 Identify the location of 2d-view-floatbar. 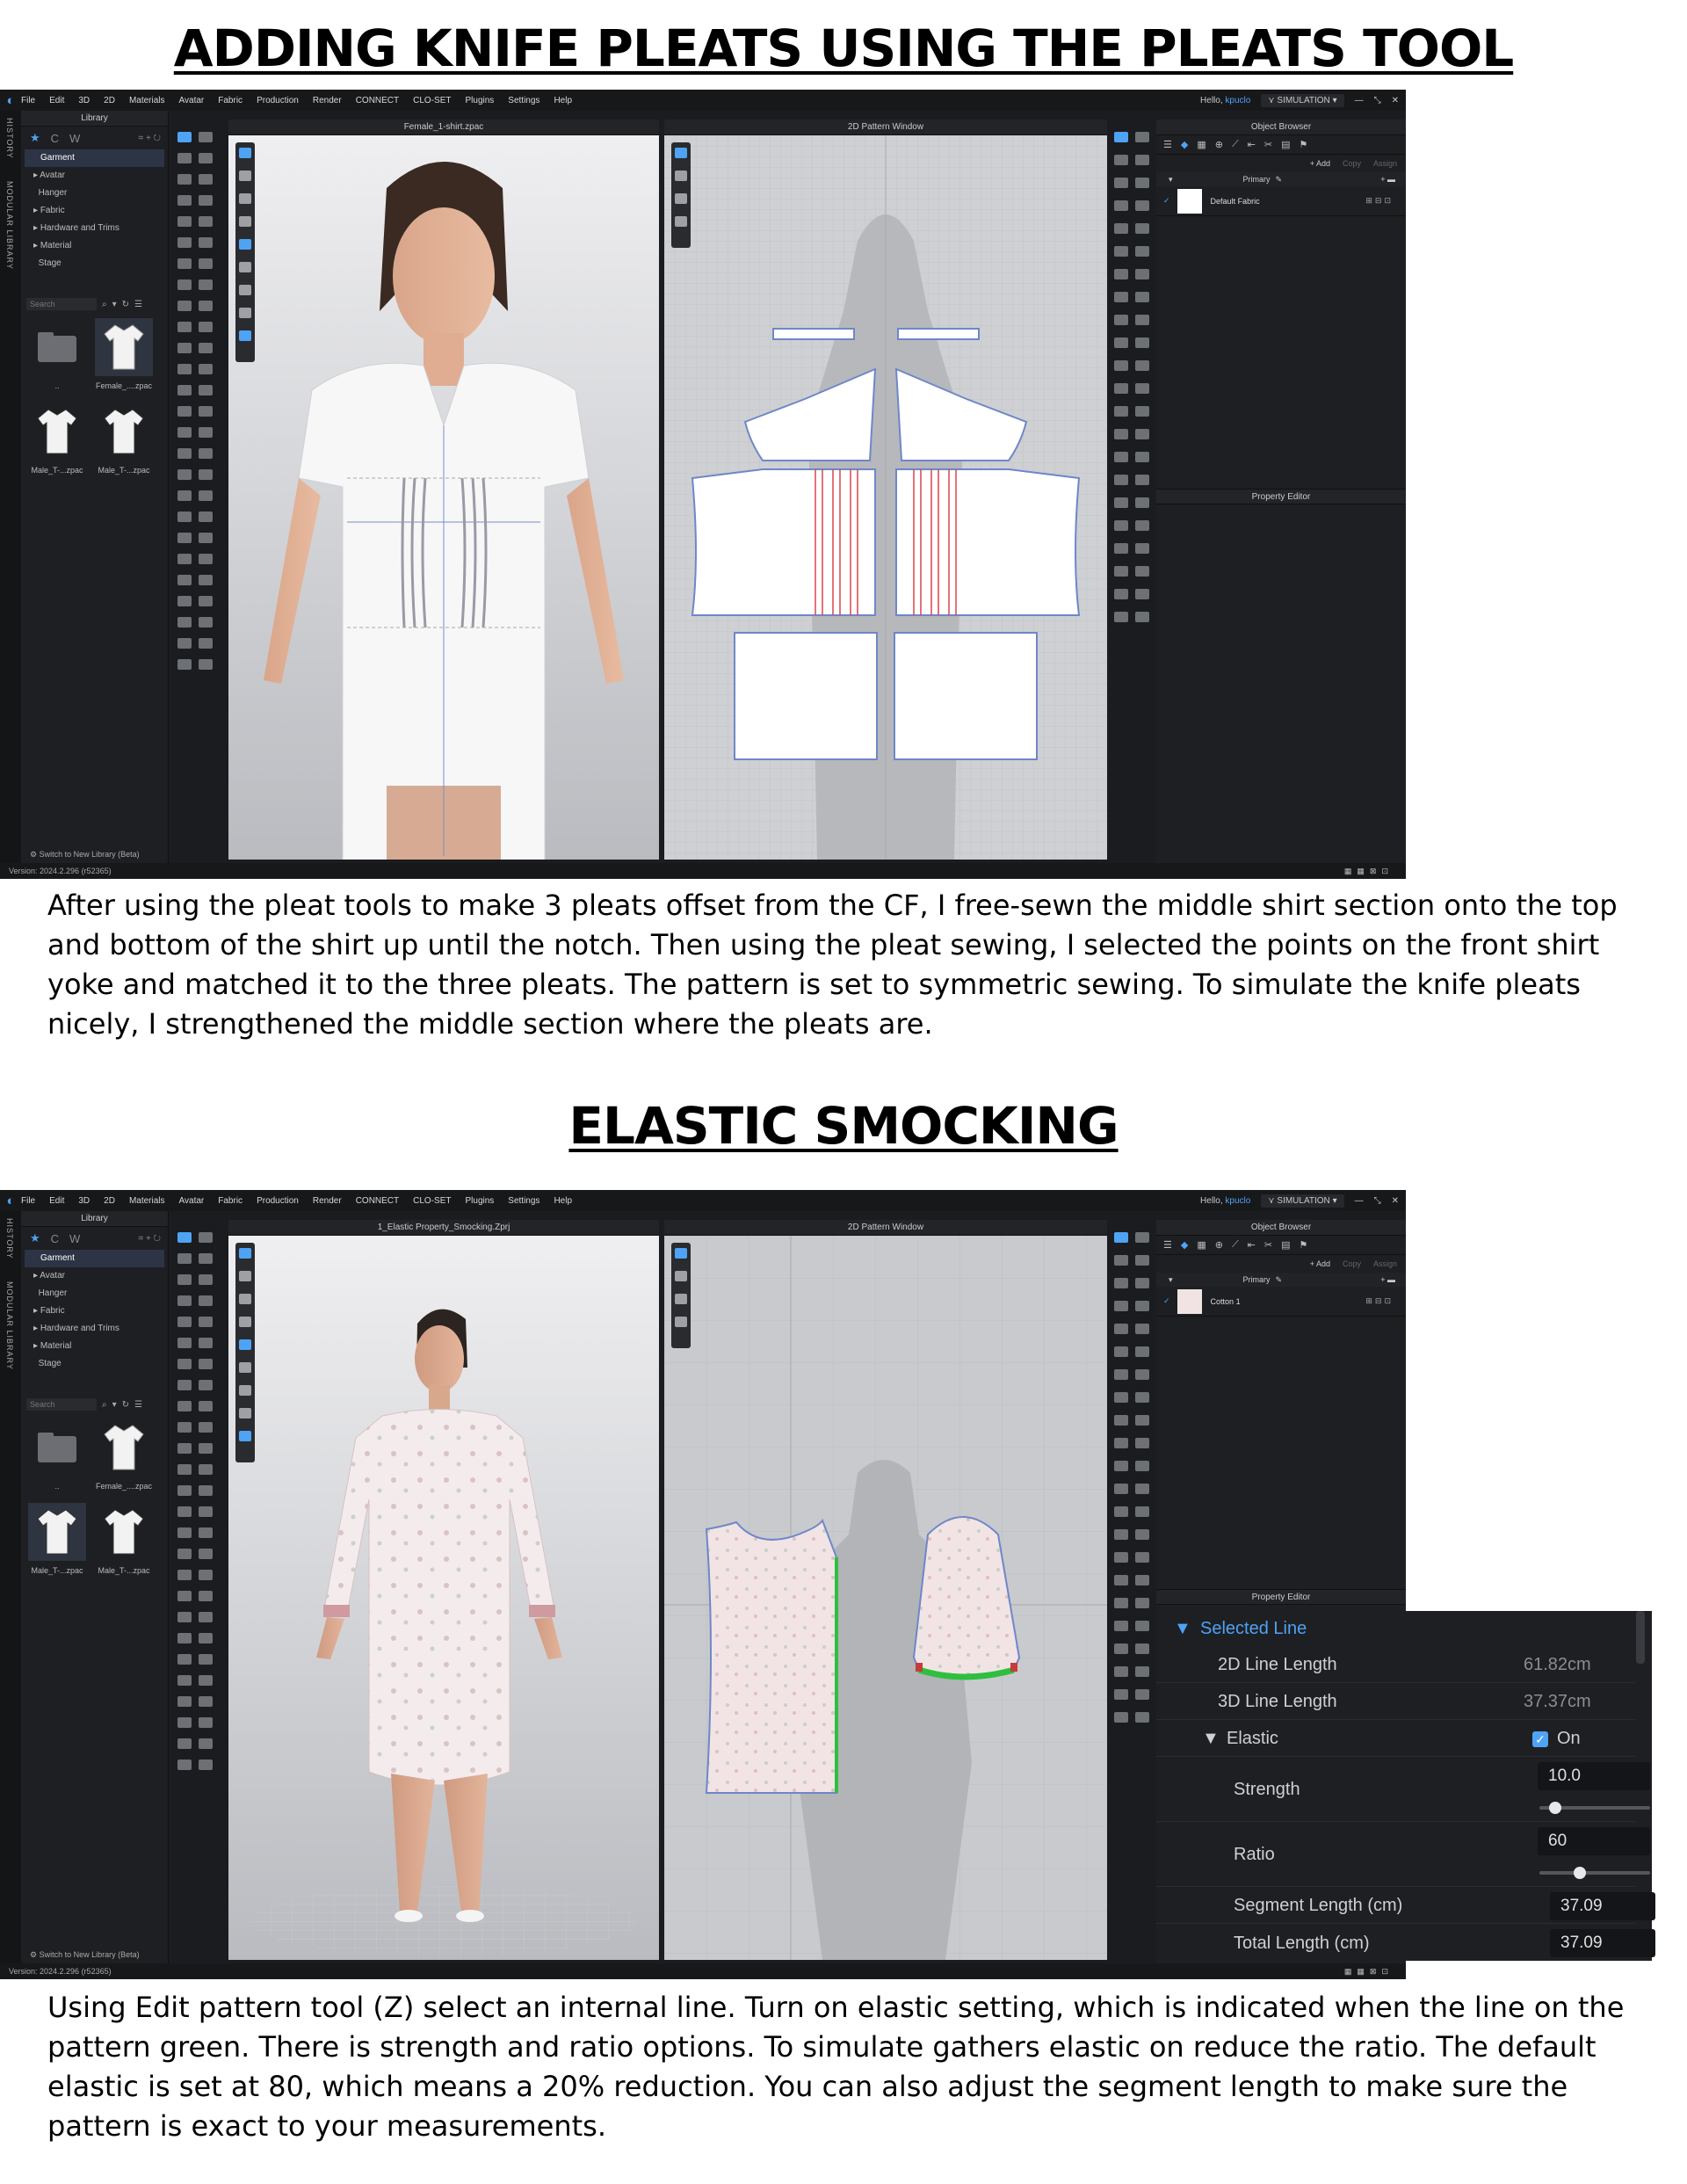
(681, 1295).